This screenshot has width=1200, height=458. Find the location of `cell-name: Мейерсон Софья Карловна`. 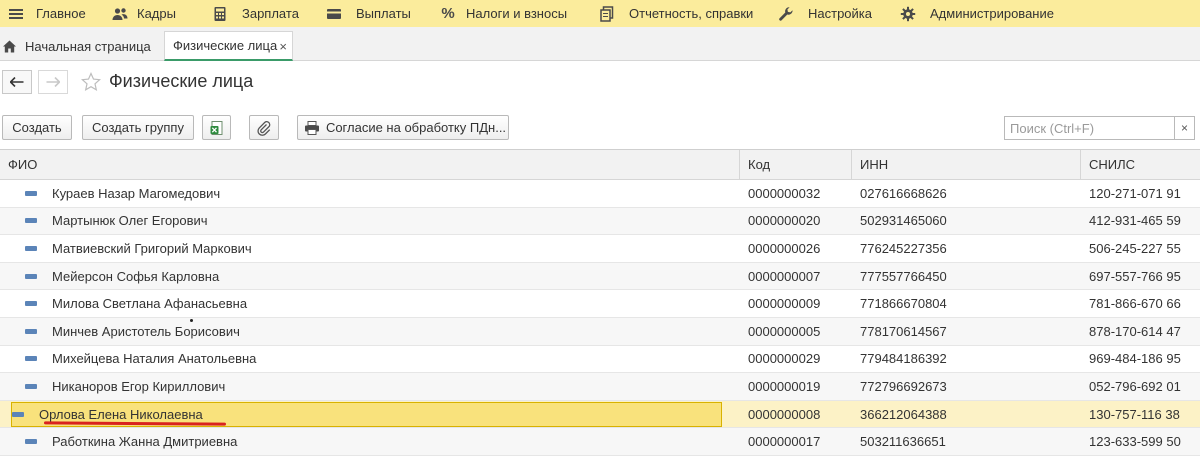

cell-name: Мейерсон Софья Карловна is located at coordinates (370, 276).